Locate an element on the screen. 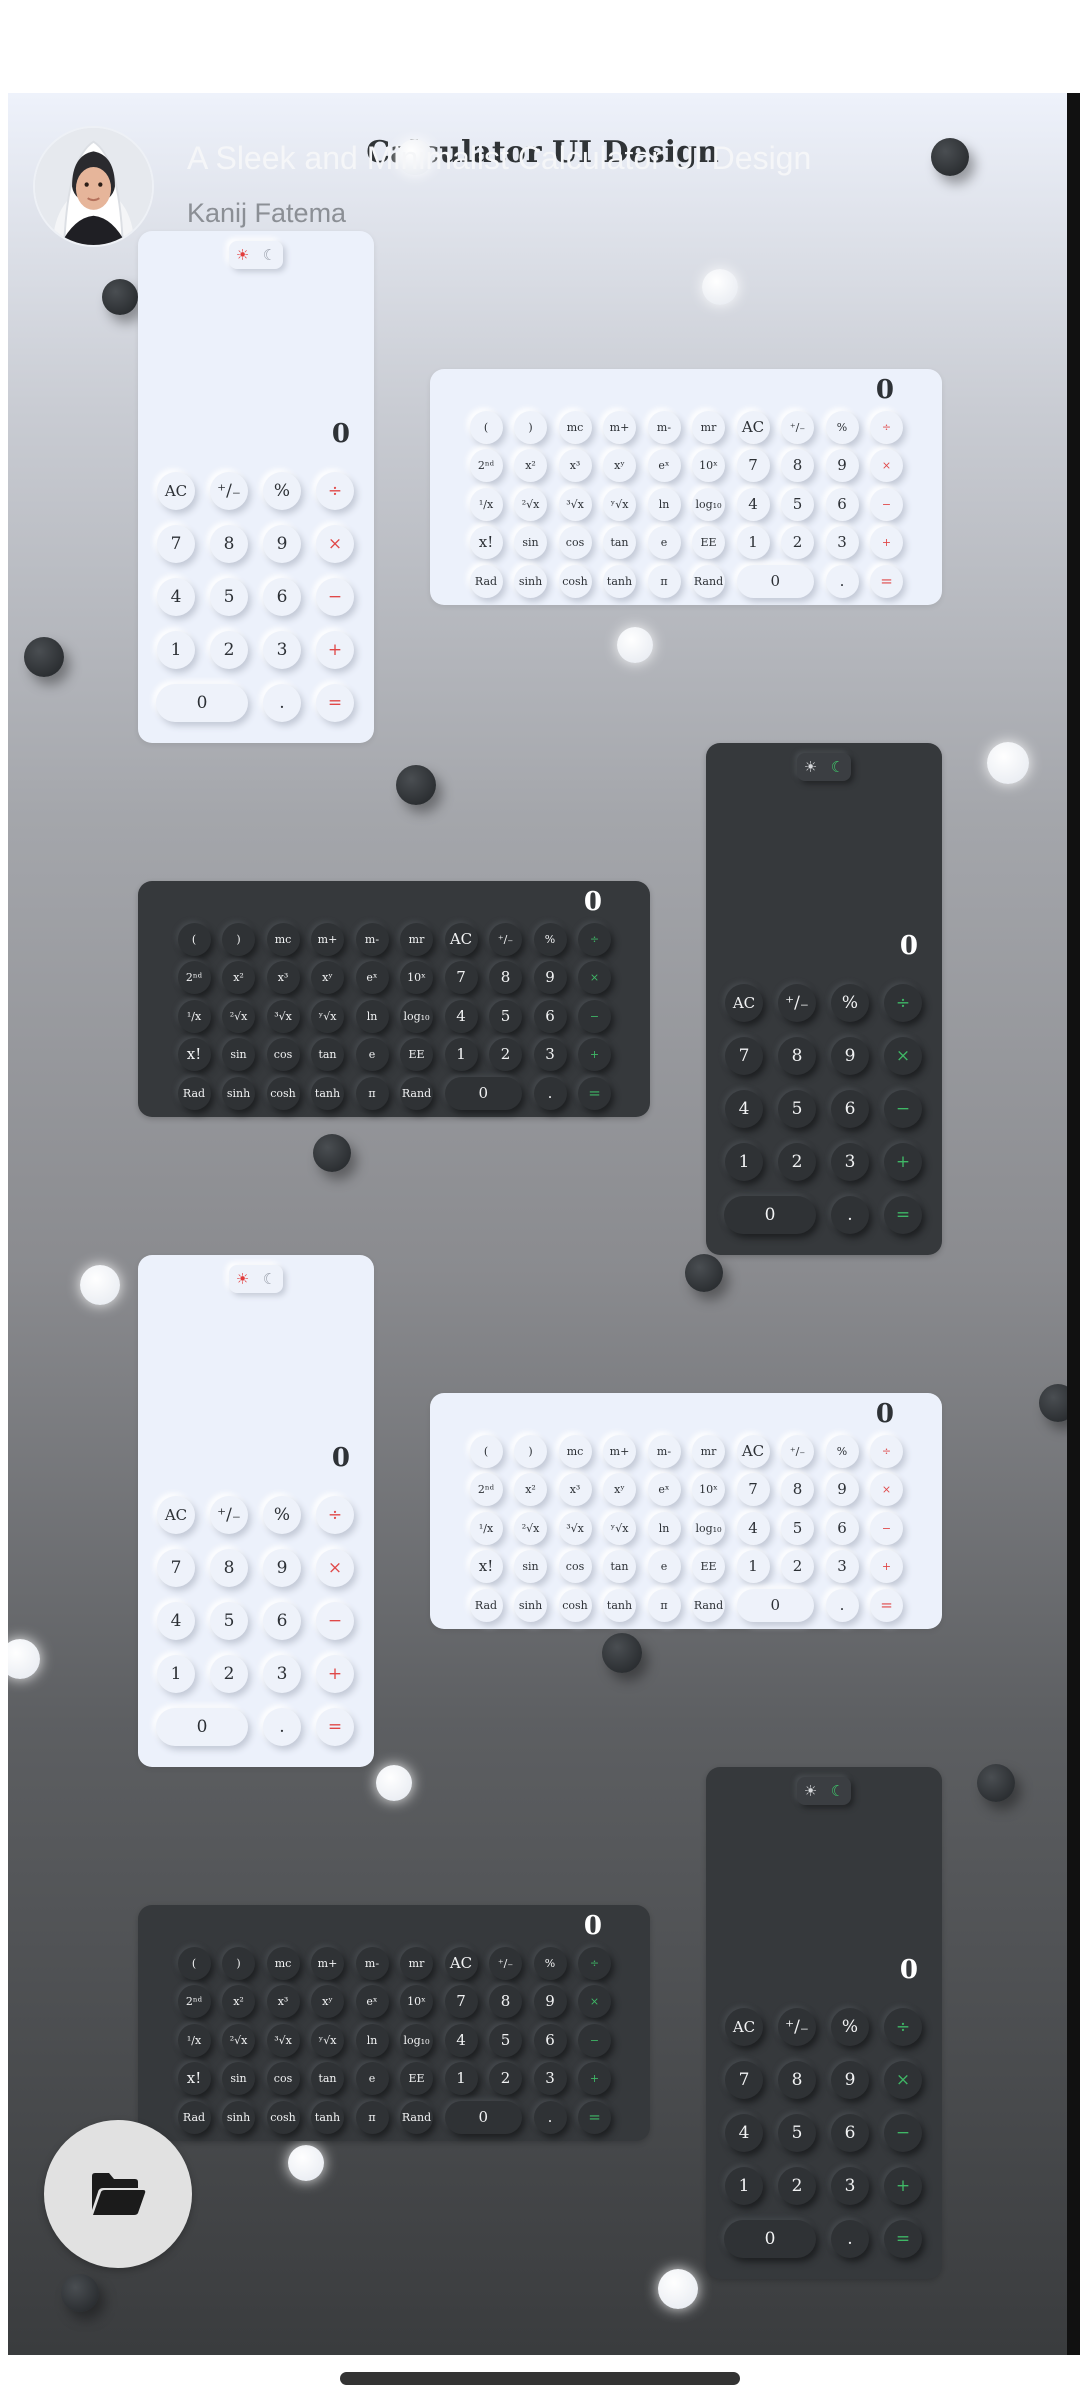 This screenshot has width=1080, height=2400. calc-key: m- is located at coordinates (372, 1963).